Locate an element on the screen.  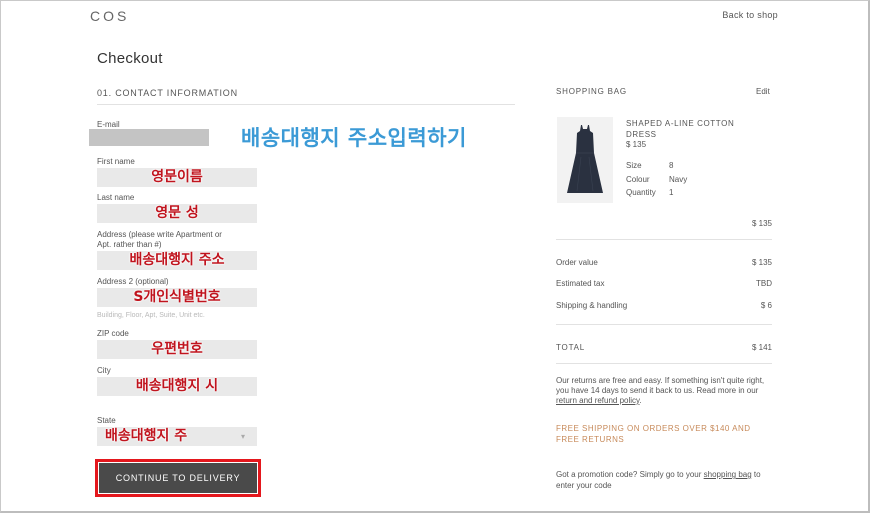
first-name-field: 영문이름 is located at coordinates (177, 177).